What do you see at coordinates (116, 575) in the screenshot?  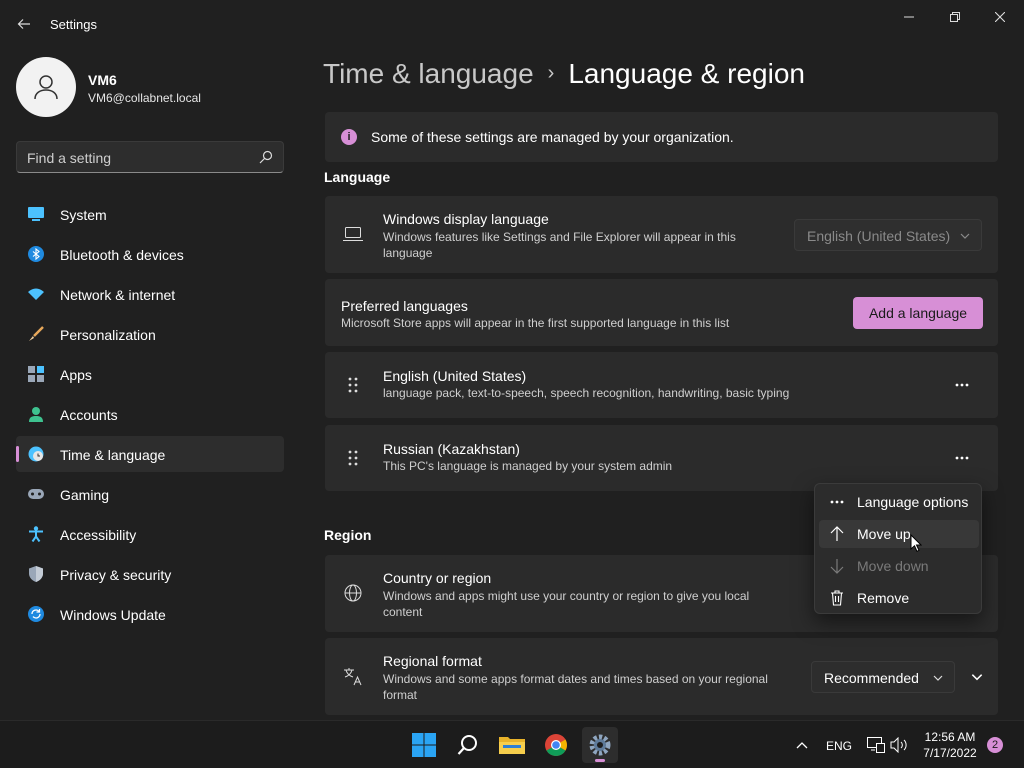 I see `sidebar-item-label: Privacy & security` at bounding box center [116, 575].